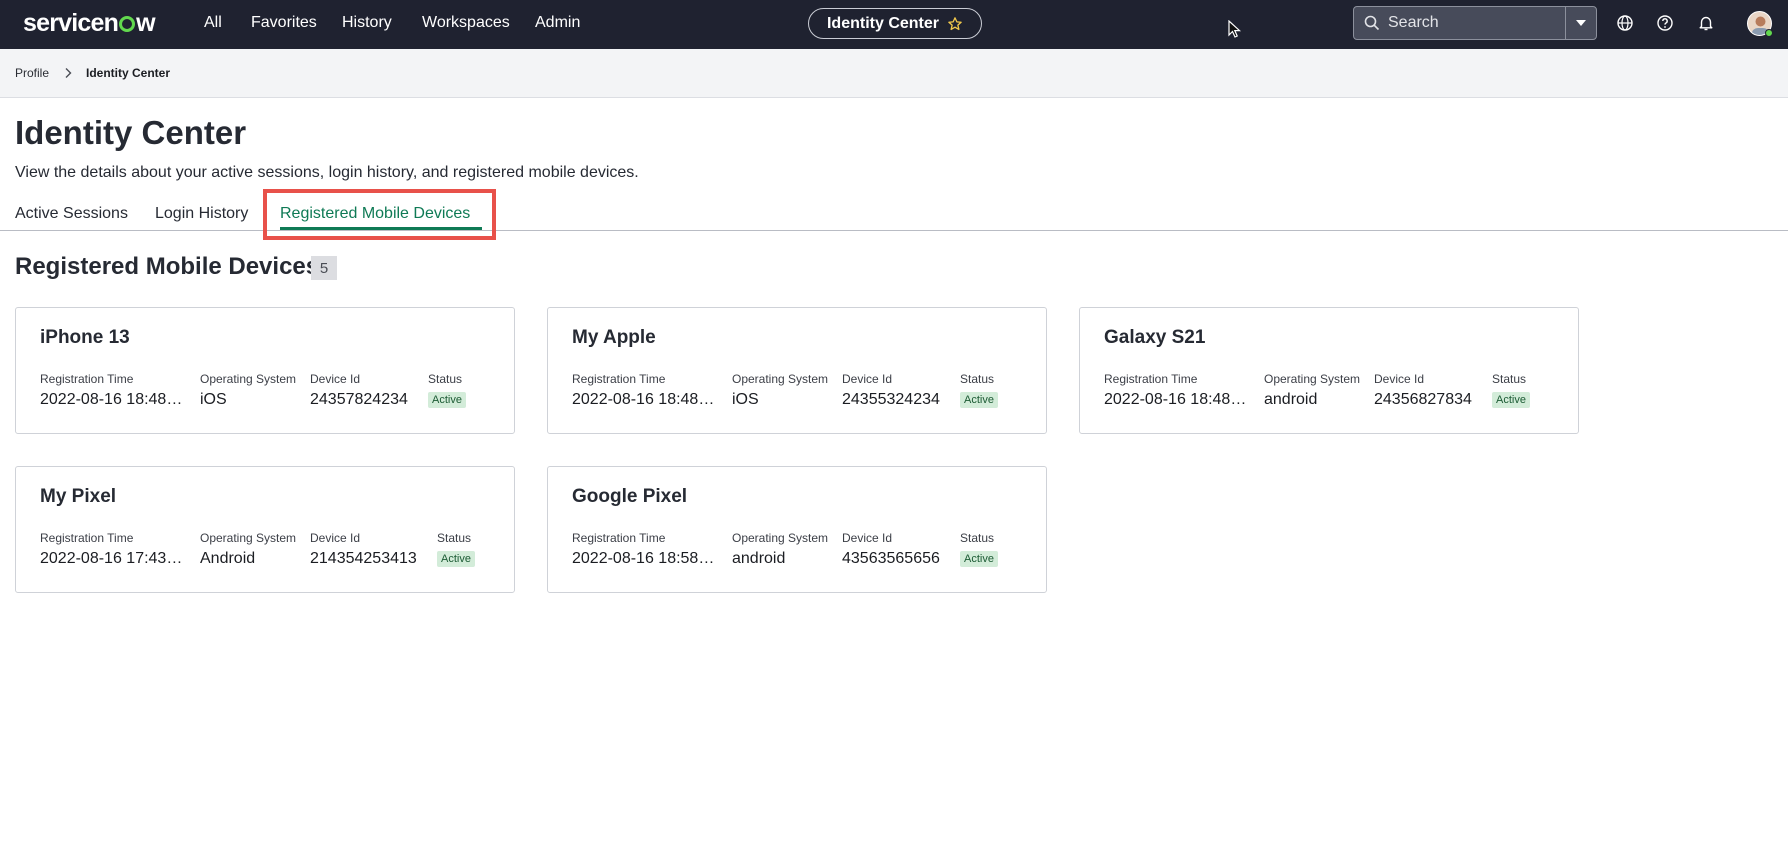 The image size is (1788, 857). What do you see at coordinates (882, 23) in the screenshot?
I see `current-app-title: Identity Center` at bounding box center [882, 23].